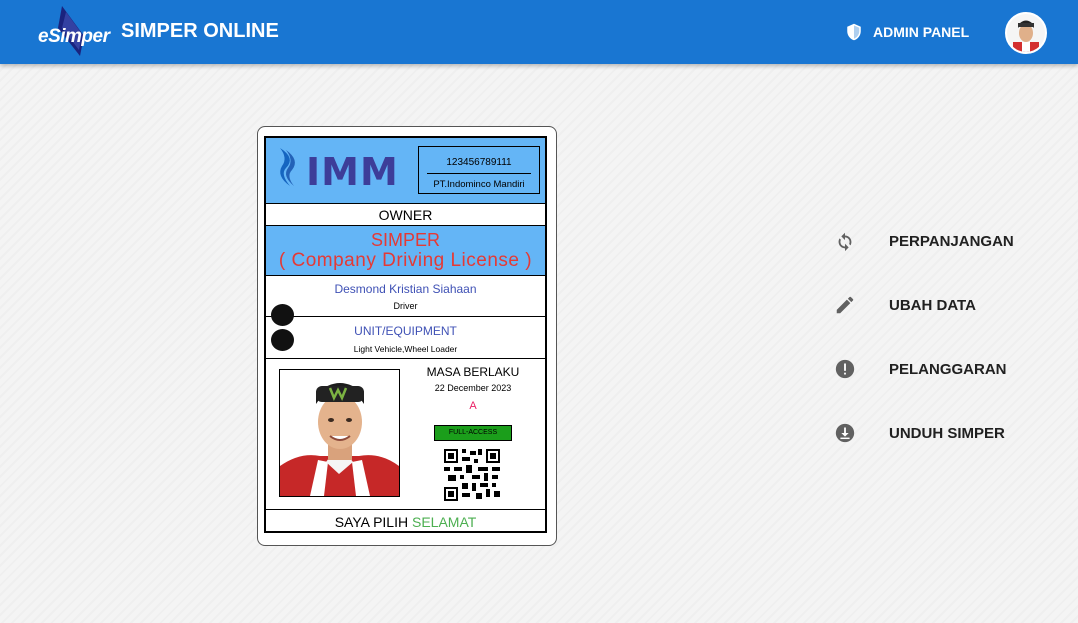 The image size is (1078, 623). I want to click on user-avatar, so click(1026, 33).